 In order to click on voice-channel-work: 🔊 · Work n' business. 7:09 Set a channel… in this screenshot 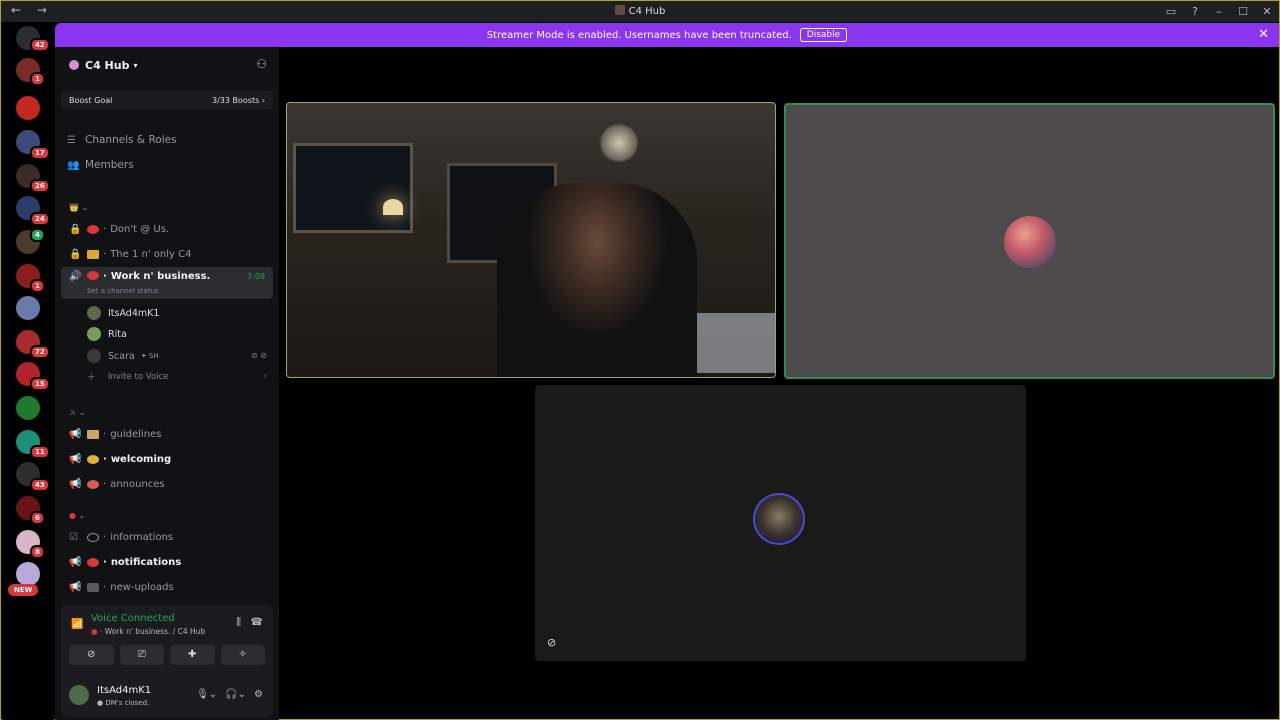, I will do `click(167, 283)`.